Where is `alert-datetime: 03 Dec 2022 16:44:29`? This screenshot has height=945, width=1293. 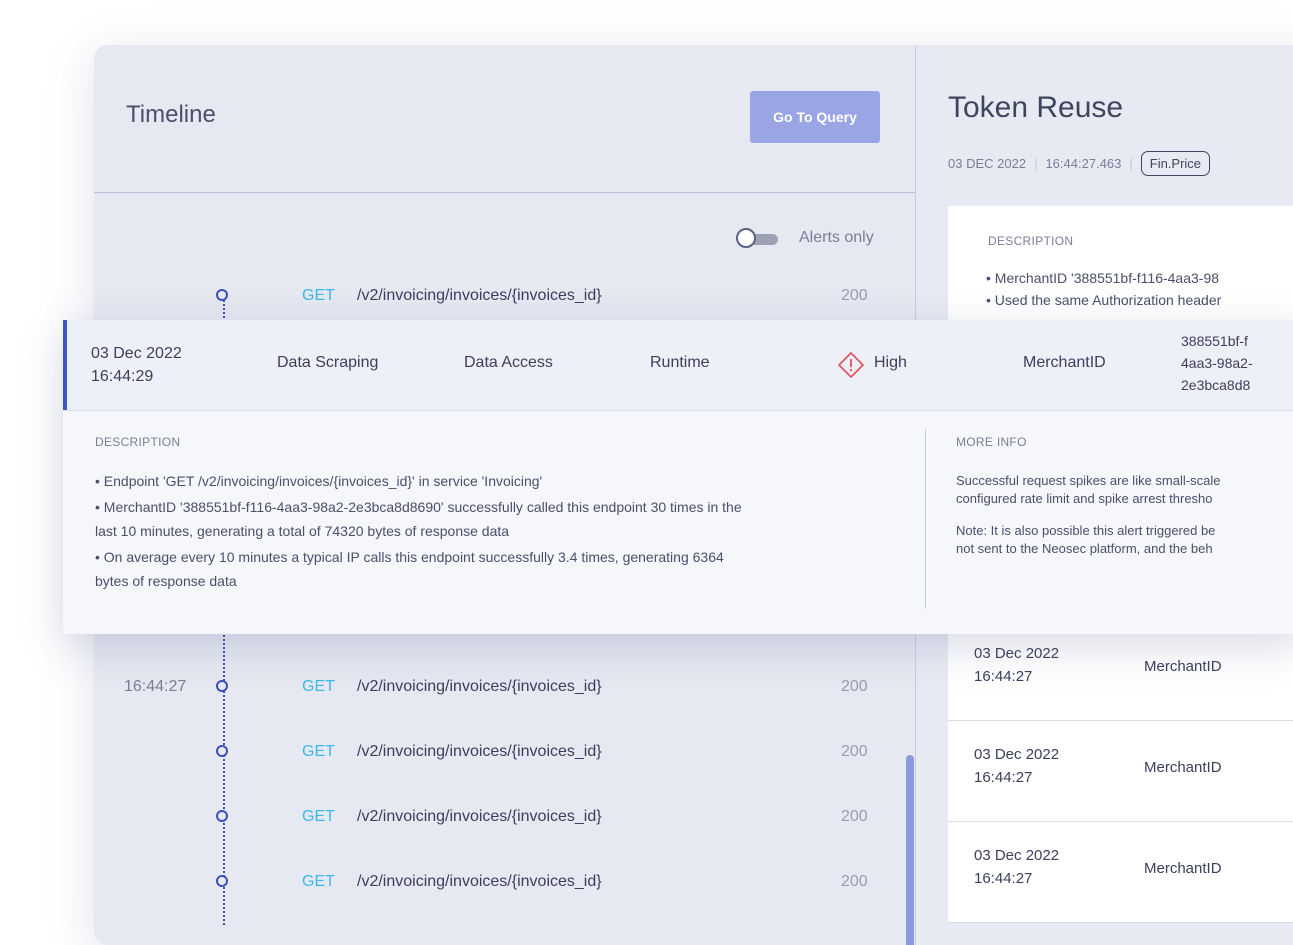 alert-datetime: 03 Dec 2022 16:44:29 is located at coordinates (136, 365).